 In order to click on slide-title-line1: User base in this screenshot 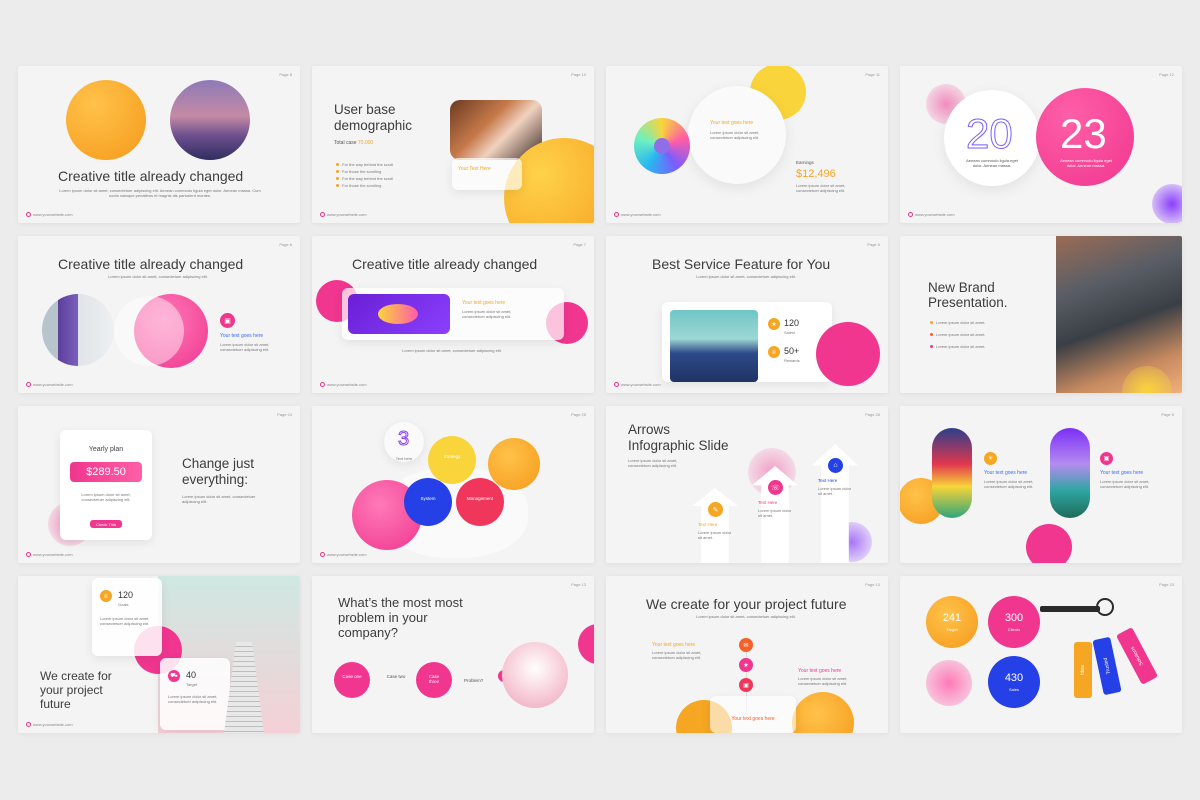, I will do `click(365, 109)`.